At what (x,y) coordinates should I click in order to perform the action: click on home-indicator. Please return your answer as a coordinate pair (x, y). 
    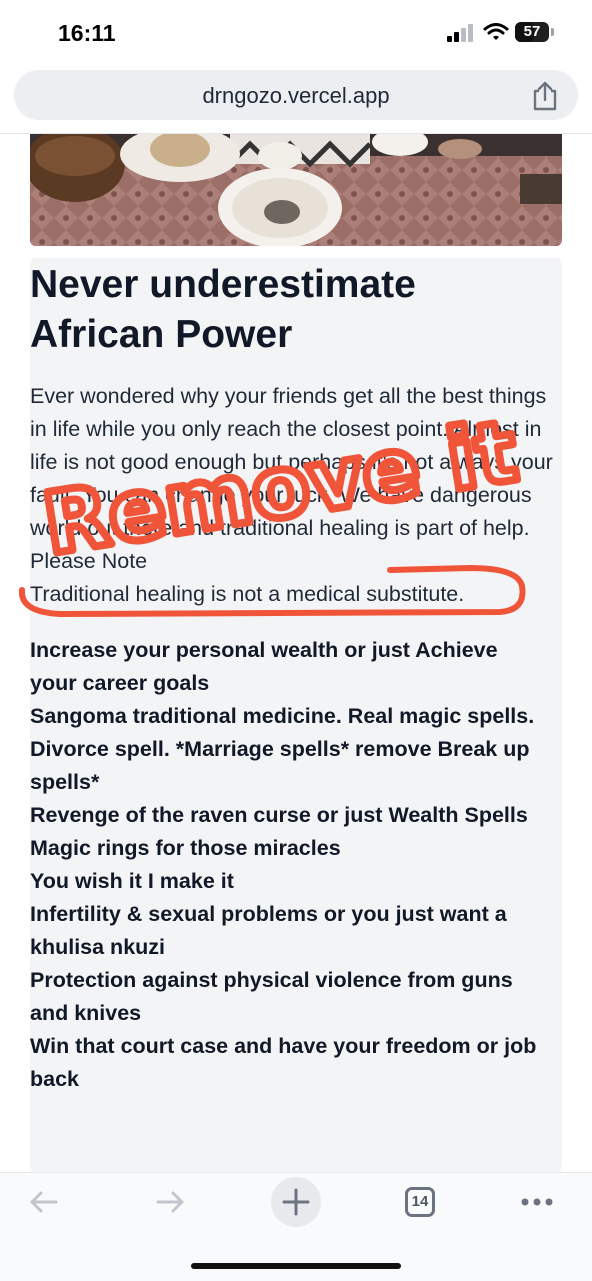
    Looking at the image, I should click on (296, 1266).